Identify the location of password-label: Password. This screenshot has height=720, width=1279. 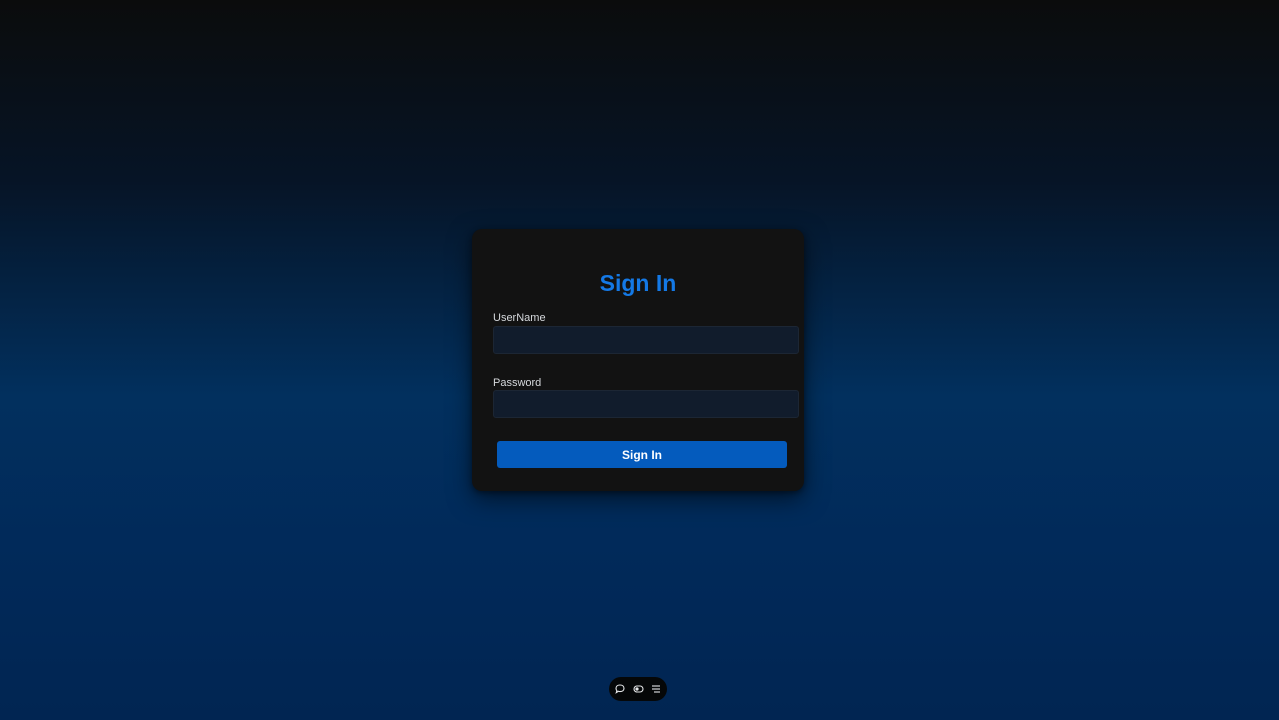
(517, 383).